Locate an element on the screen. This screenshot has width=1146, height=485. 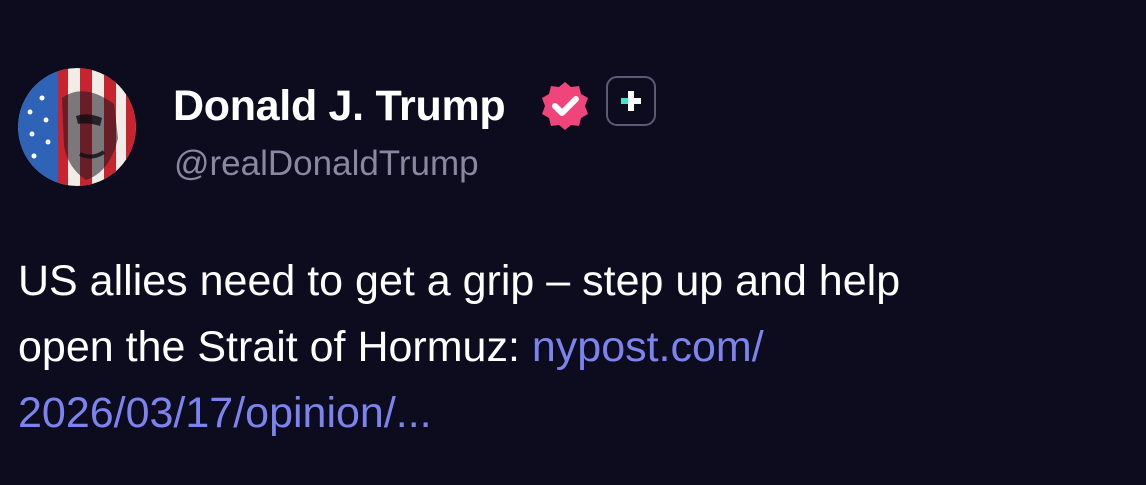
flag-portrait-avatar-icon is located at coordinates (77, 127).